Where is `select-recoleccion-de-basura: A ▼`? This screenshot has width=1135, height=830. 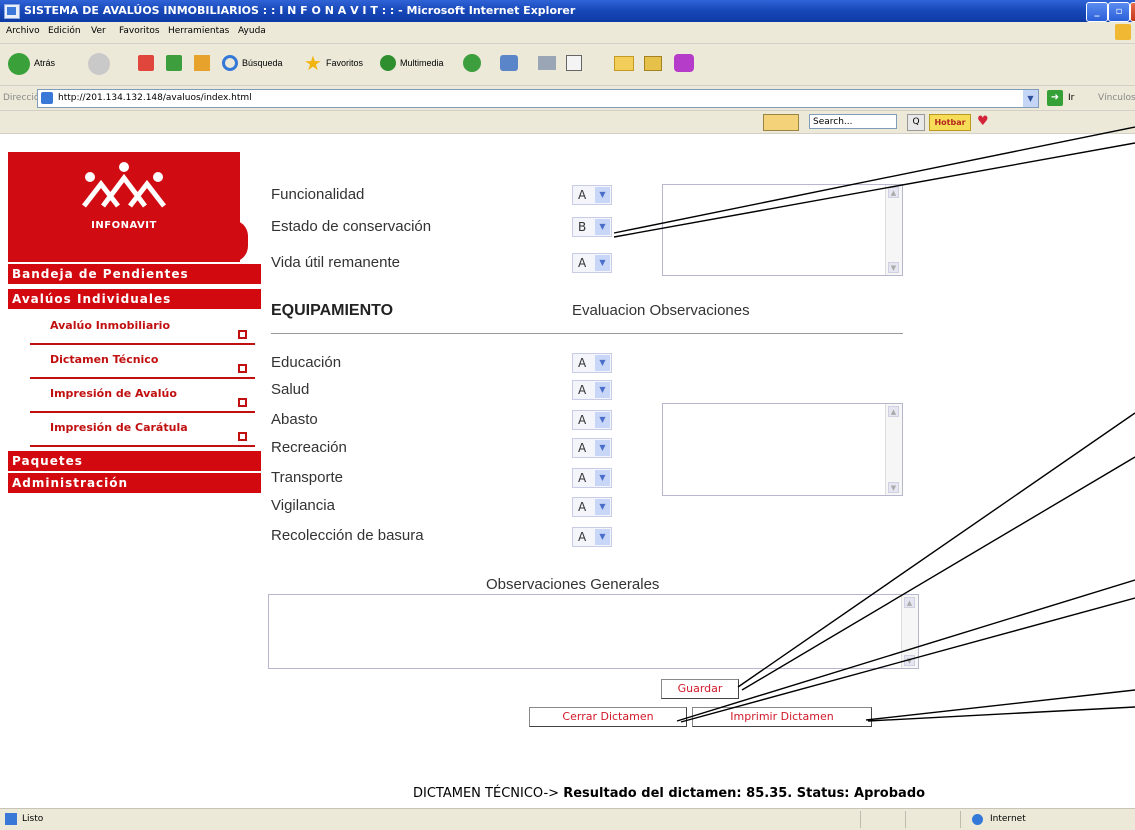
select-recoleccion-de-basura: A ▼ is located at coordinates (592, 537).